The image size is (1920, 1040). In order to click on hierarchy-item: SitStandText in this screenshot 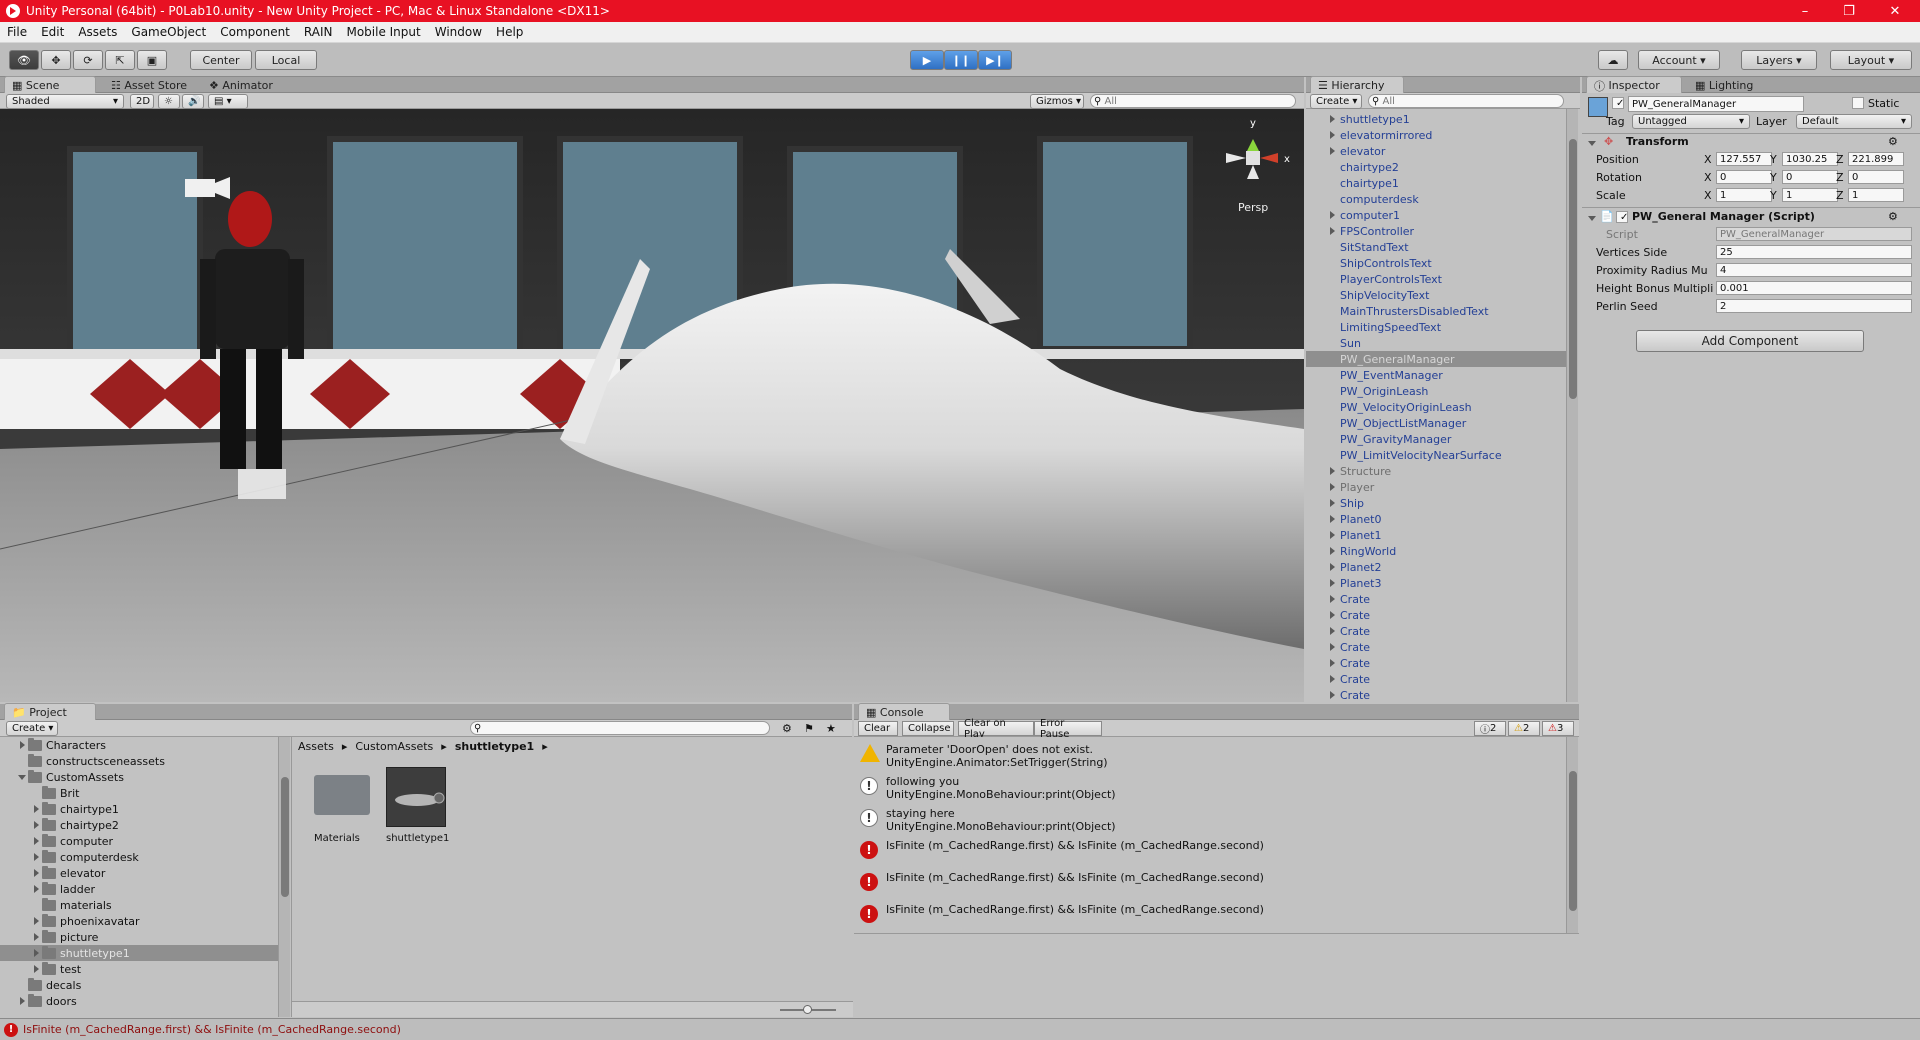, I will do `click(1437, 247)`.